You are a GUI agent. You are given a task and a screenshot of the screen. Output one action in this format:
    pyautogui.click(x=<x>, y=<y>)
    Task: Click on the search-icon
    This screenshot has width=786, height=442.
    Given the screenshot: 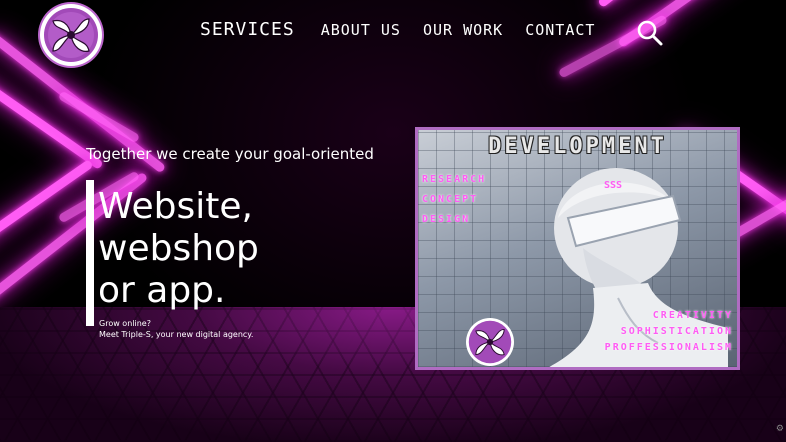 What is the action you would take?
    pyautogui.click(x=650, y=33)
    